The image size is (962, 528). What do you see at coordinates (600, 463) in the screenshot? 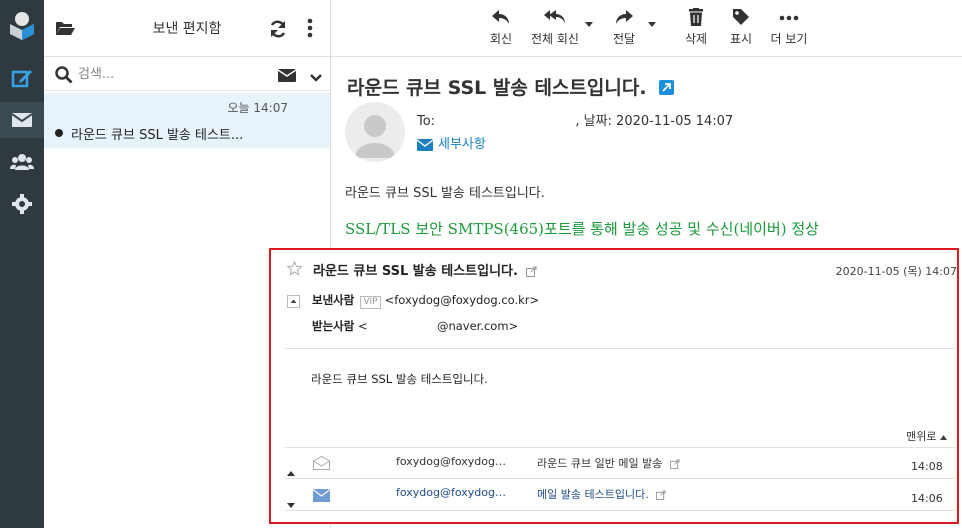
I see `thread-subject-text: 라운드 큐브 일반 메일 발송` at bounding box center [600, 463].